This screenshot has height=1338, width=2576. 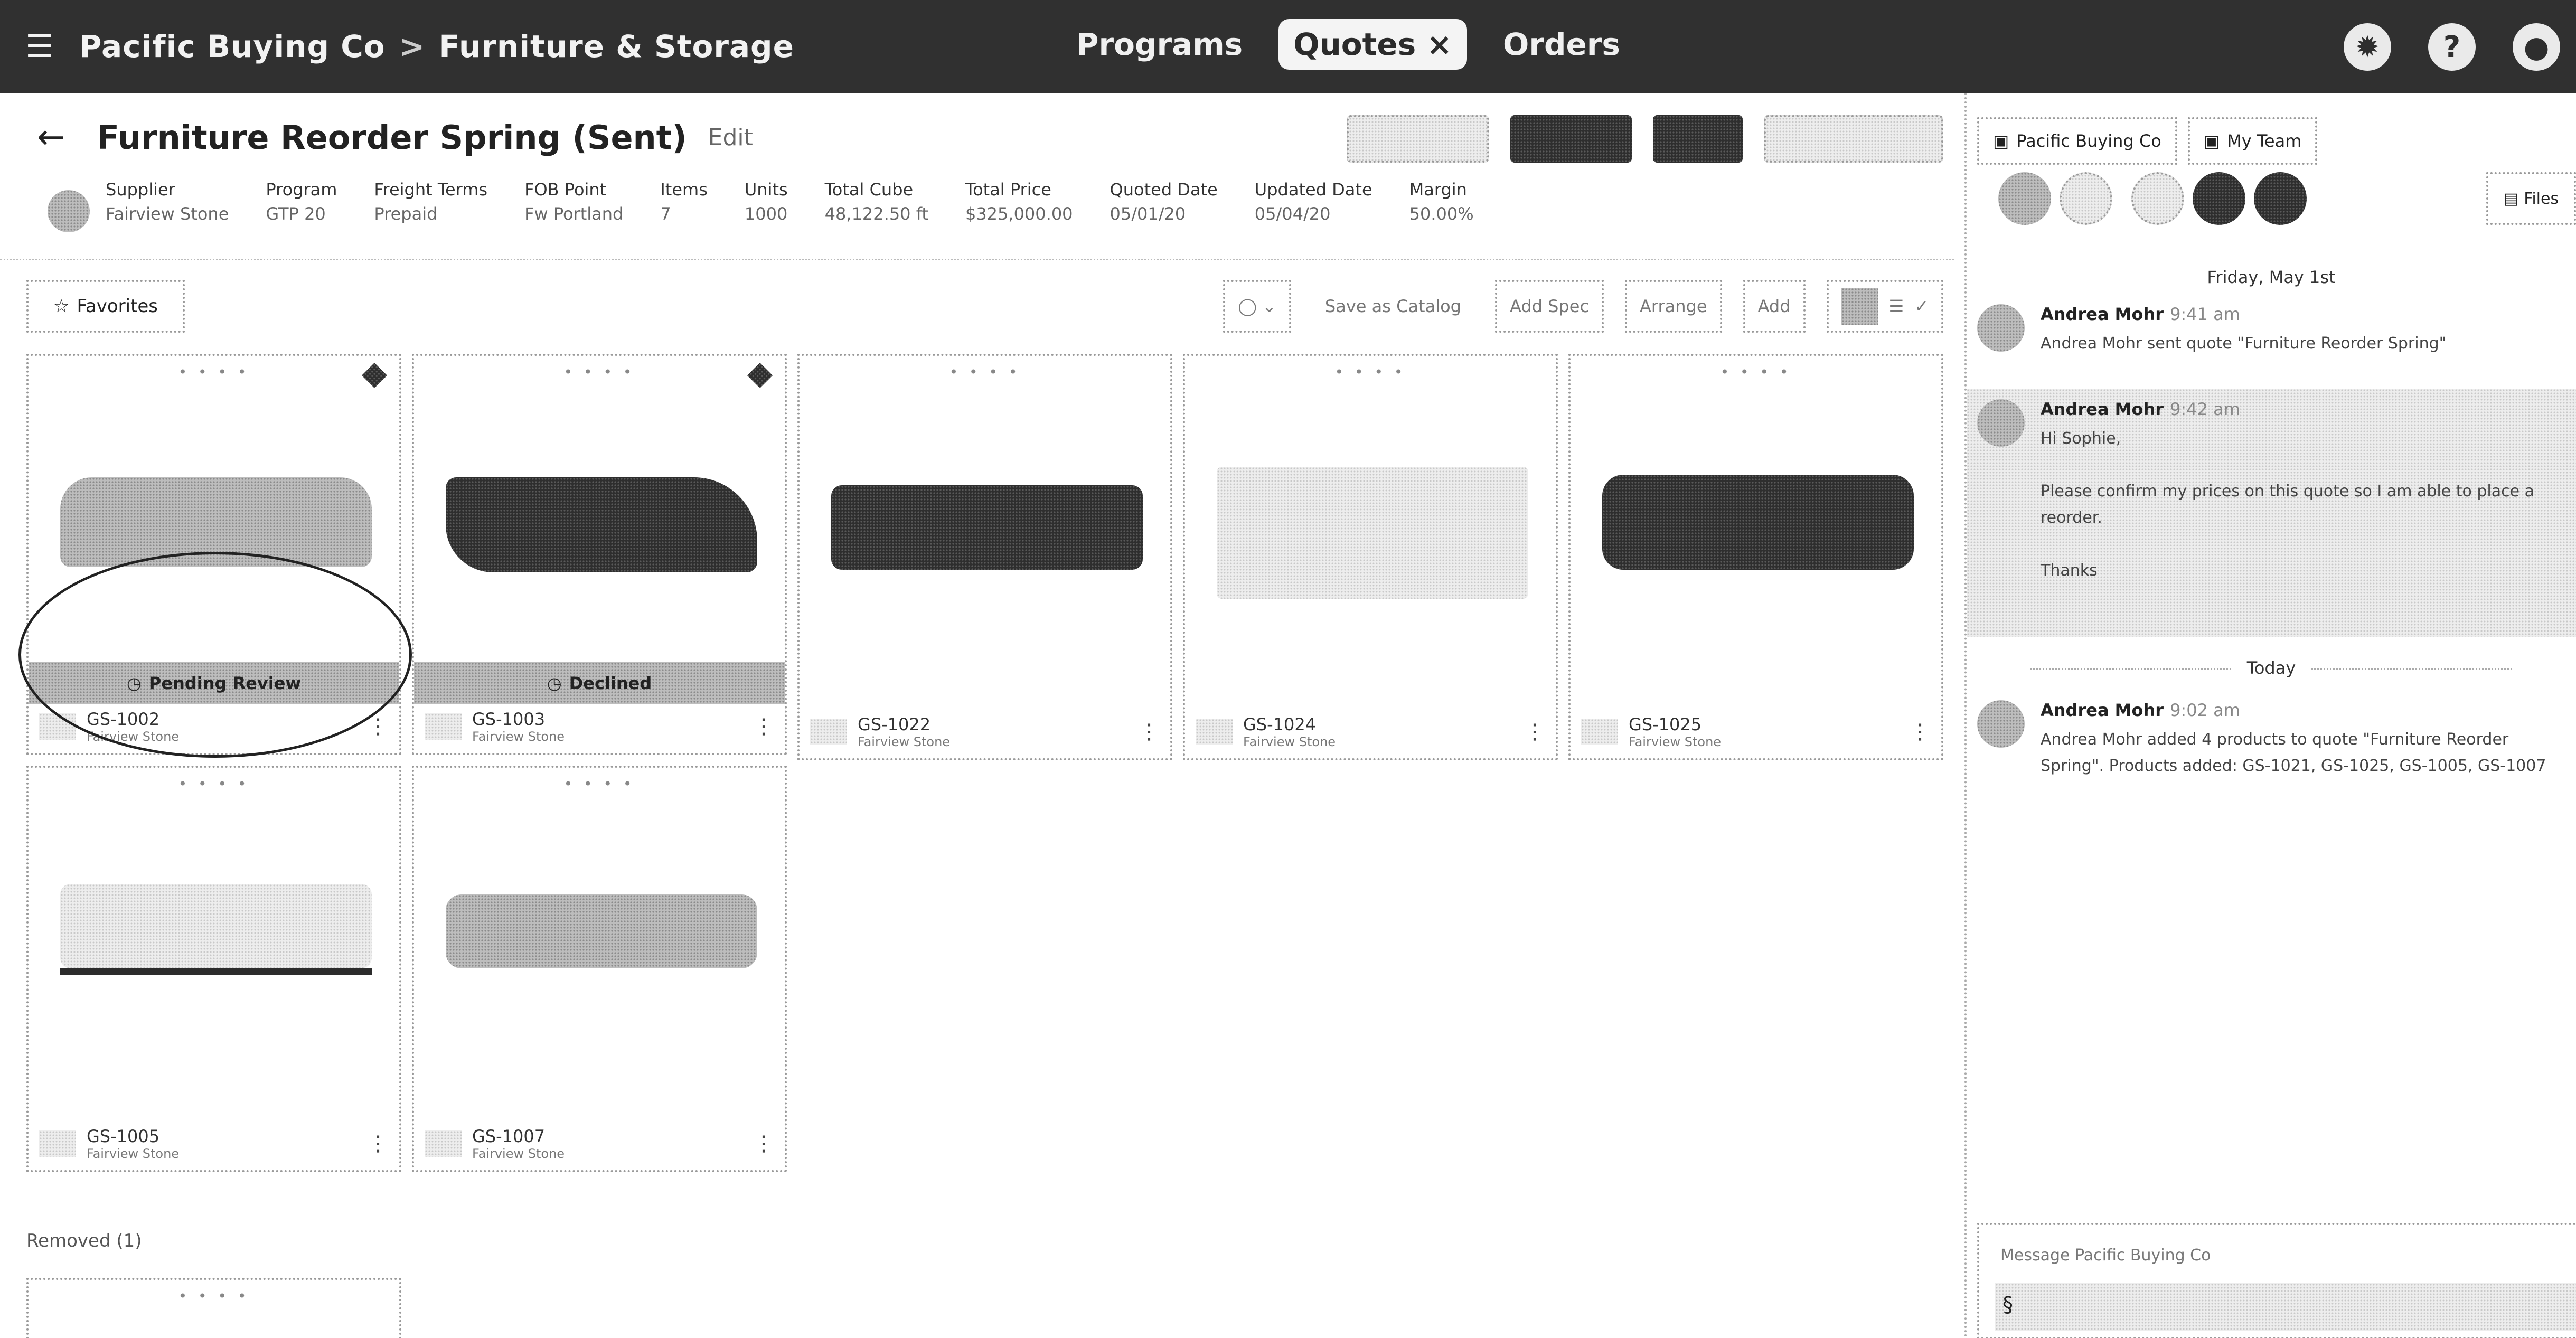 I want to click on grid-view-icon, so click(x=1859, y=306).